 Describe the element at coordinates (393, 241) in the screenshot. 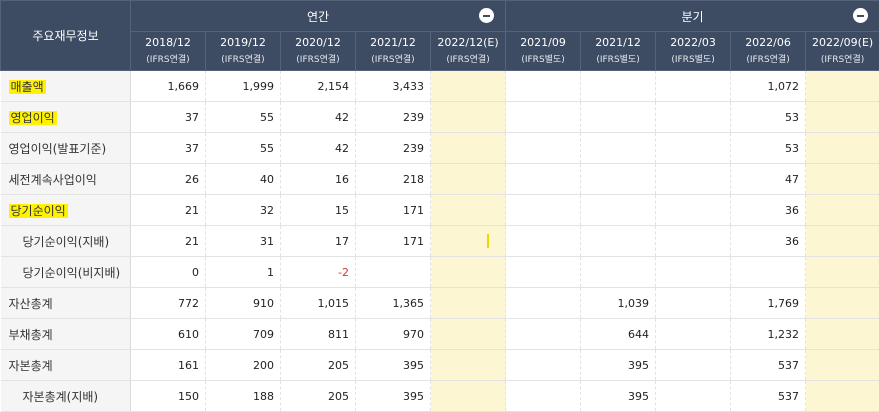

I see `annual-value-cell: 171` at that location.